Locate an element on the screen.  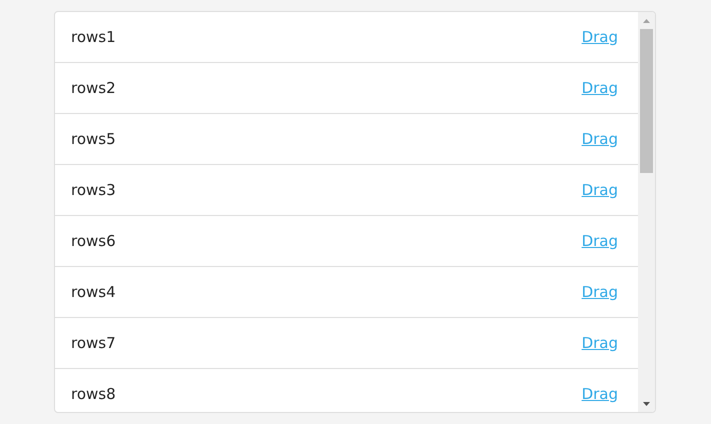
row-label: rows8 is located at coordinates (93, 394).